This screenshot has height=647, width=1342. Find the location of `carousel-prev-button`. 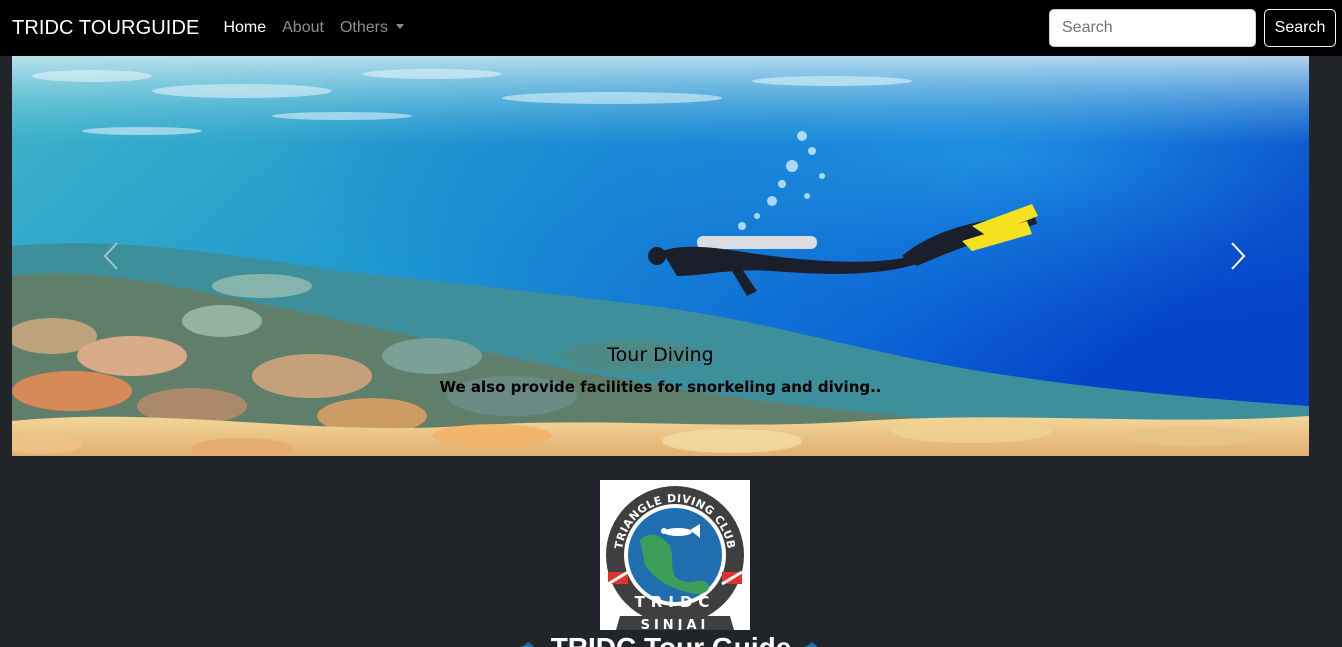

carousel-prev-button is located at coordinates (112, 256).